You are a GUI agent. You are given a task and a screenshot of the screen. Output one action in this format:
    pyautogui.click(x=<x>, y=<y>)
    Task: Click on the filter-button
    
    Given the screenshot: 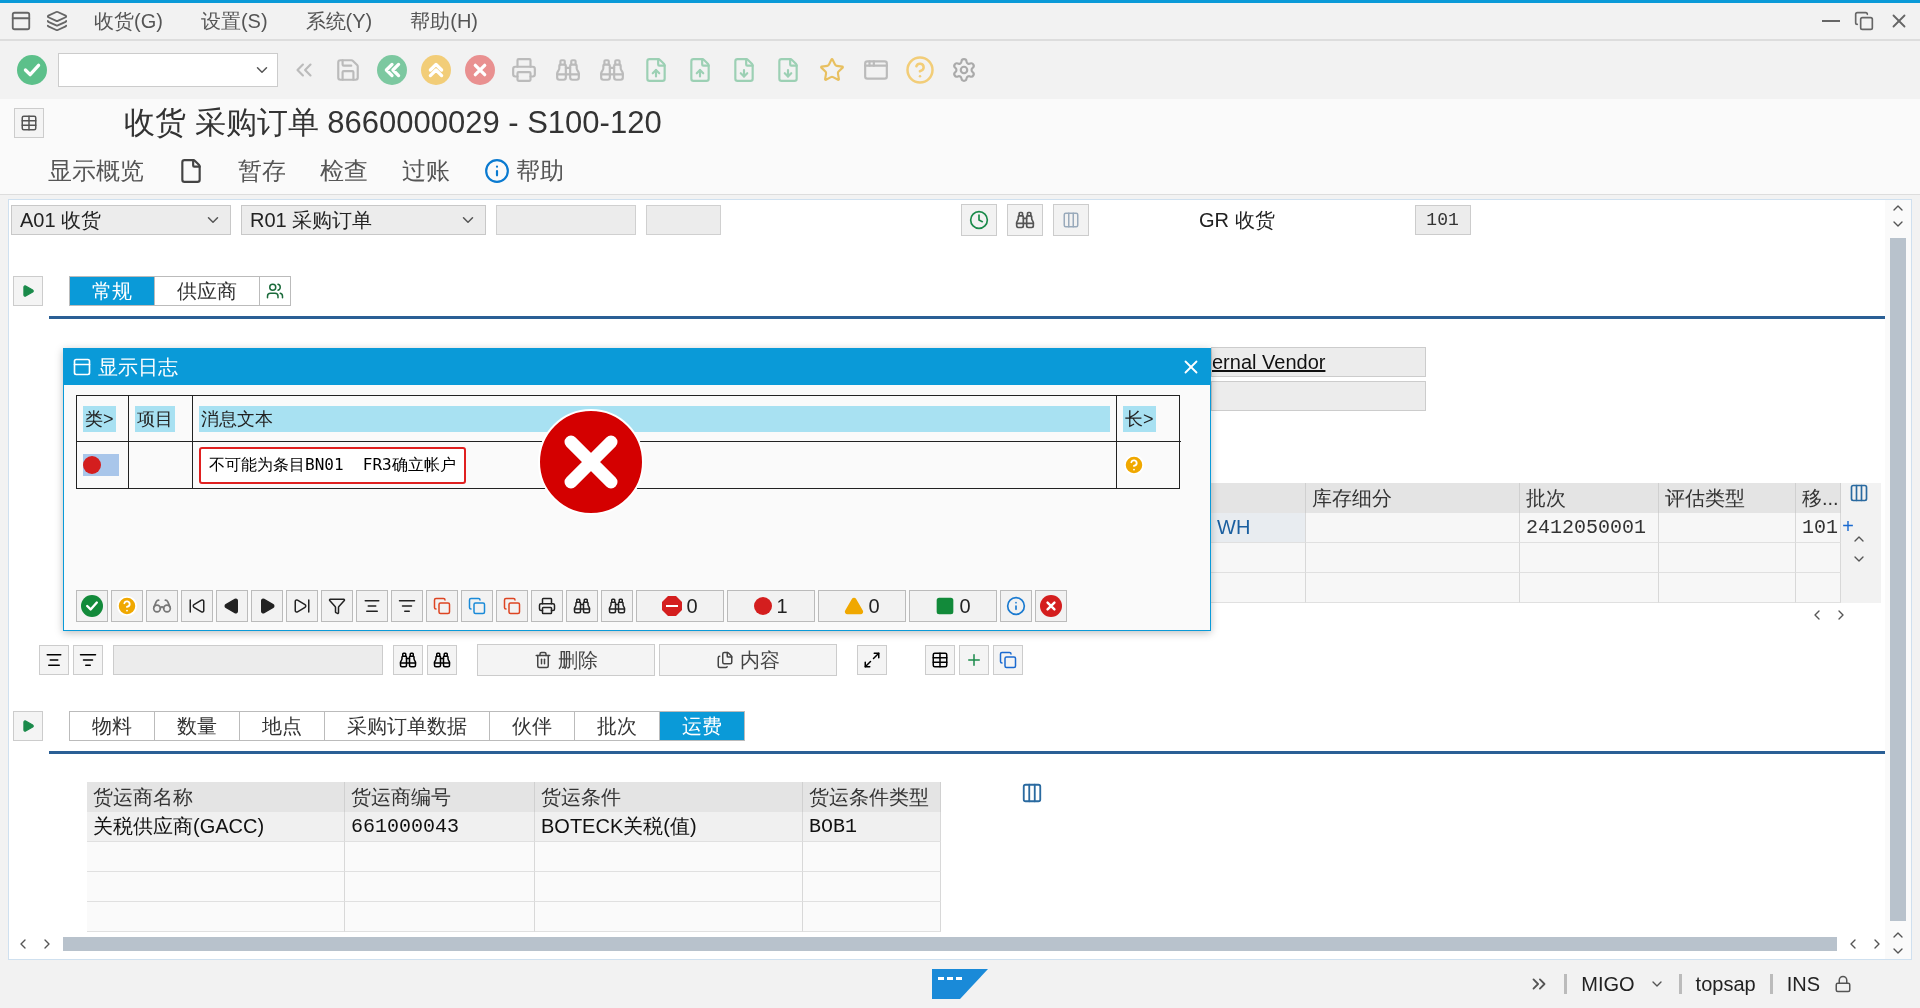 What is the action you would take?
    pyautogui.click(x=337, y=606)
    